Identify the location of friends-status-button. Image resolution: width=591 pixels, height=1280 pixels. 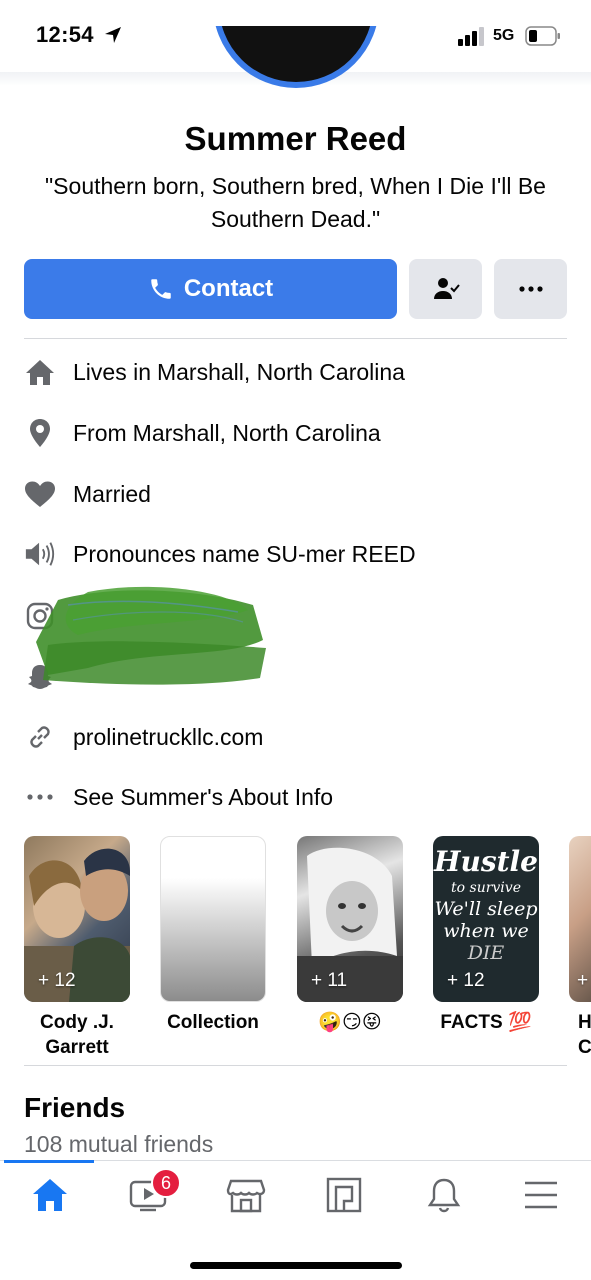
(445, 289).